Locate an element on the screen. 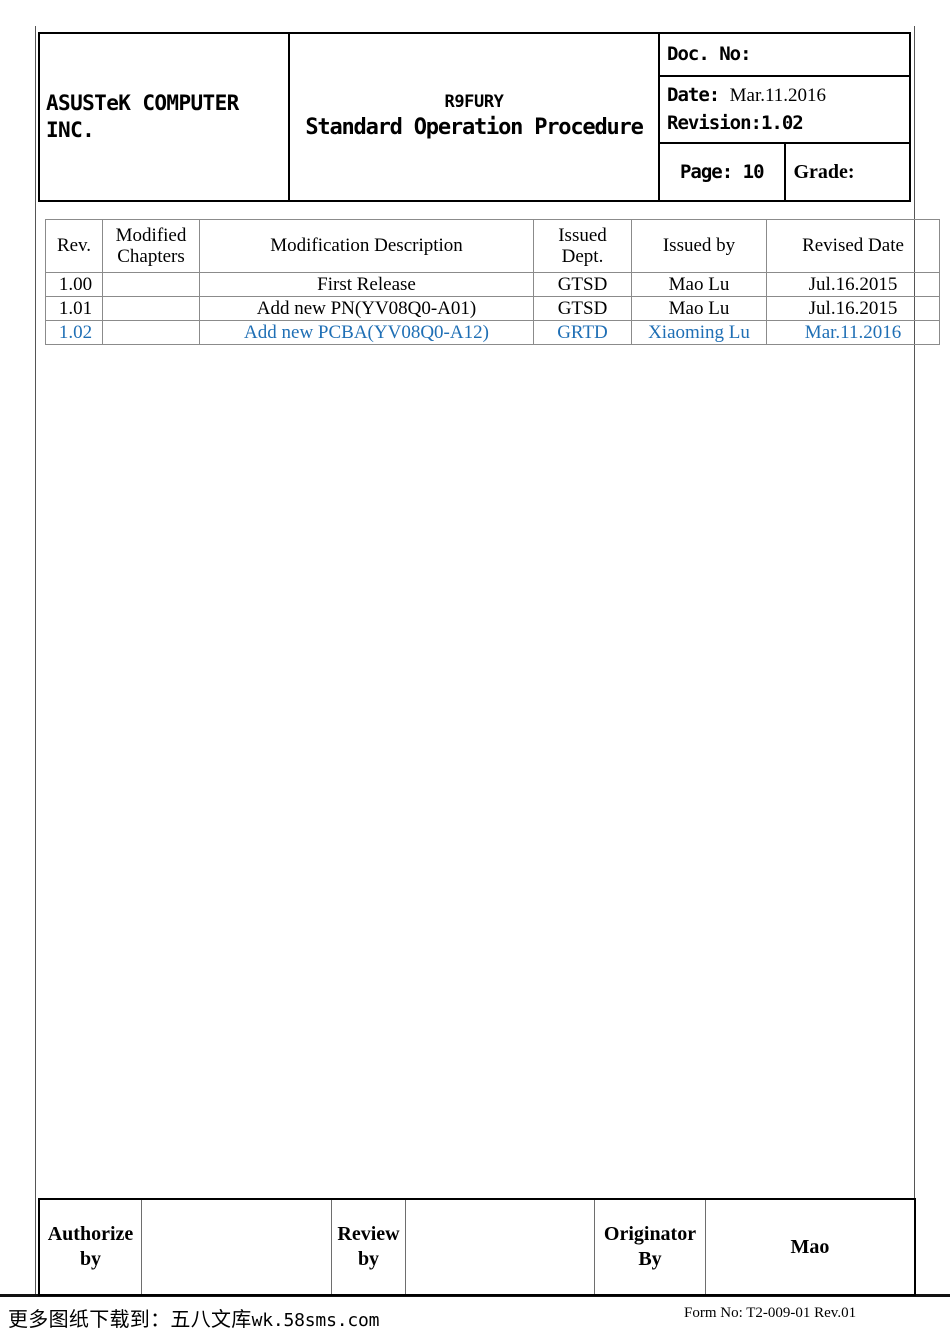  signature-table: Authorize by Review by Originator By Mao is located at coordinates (477, 1247).